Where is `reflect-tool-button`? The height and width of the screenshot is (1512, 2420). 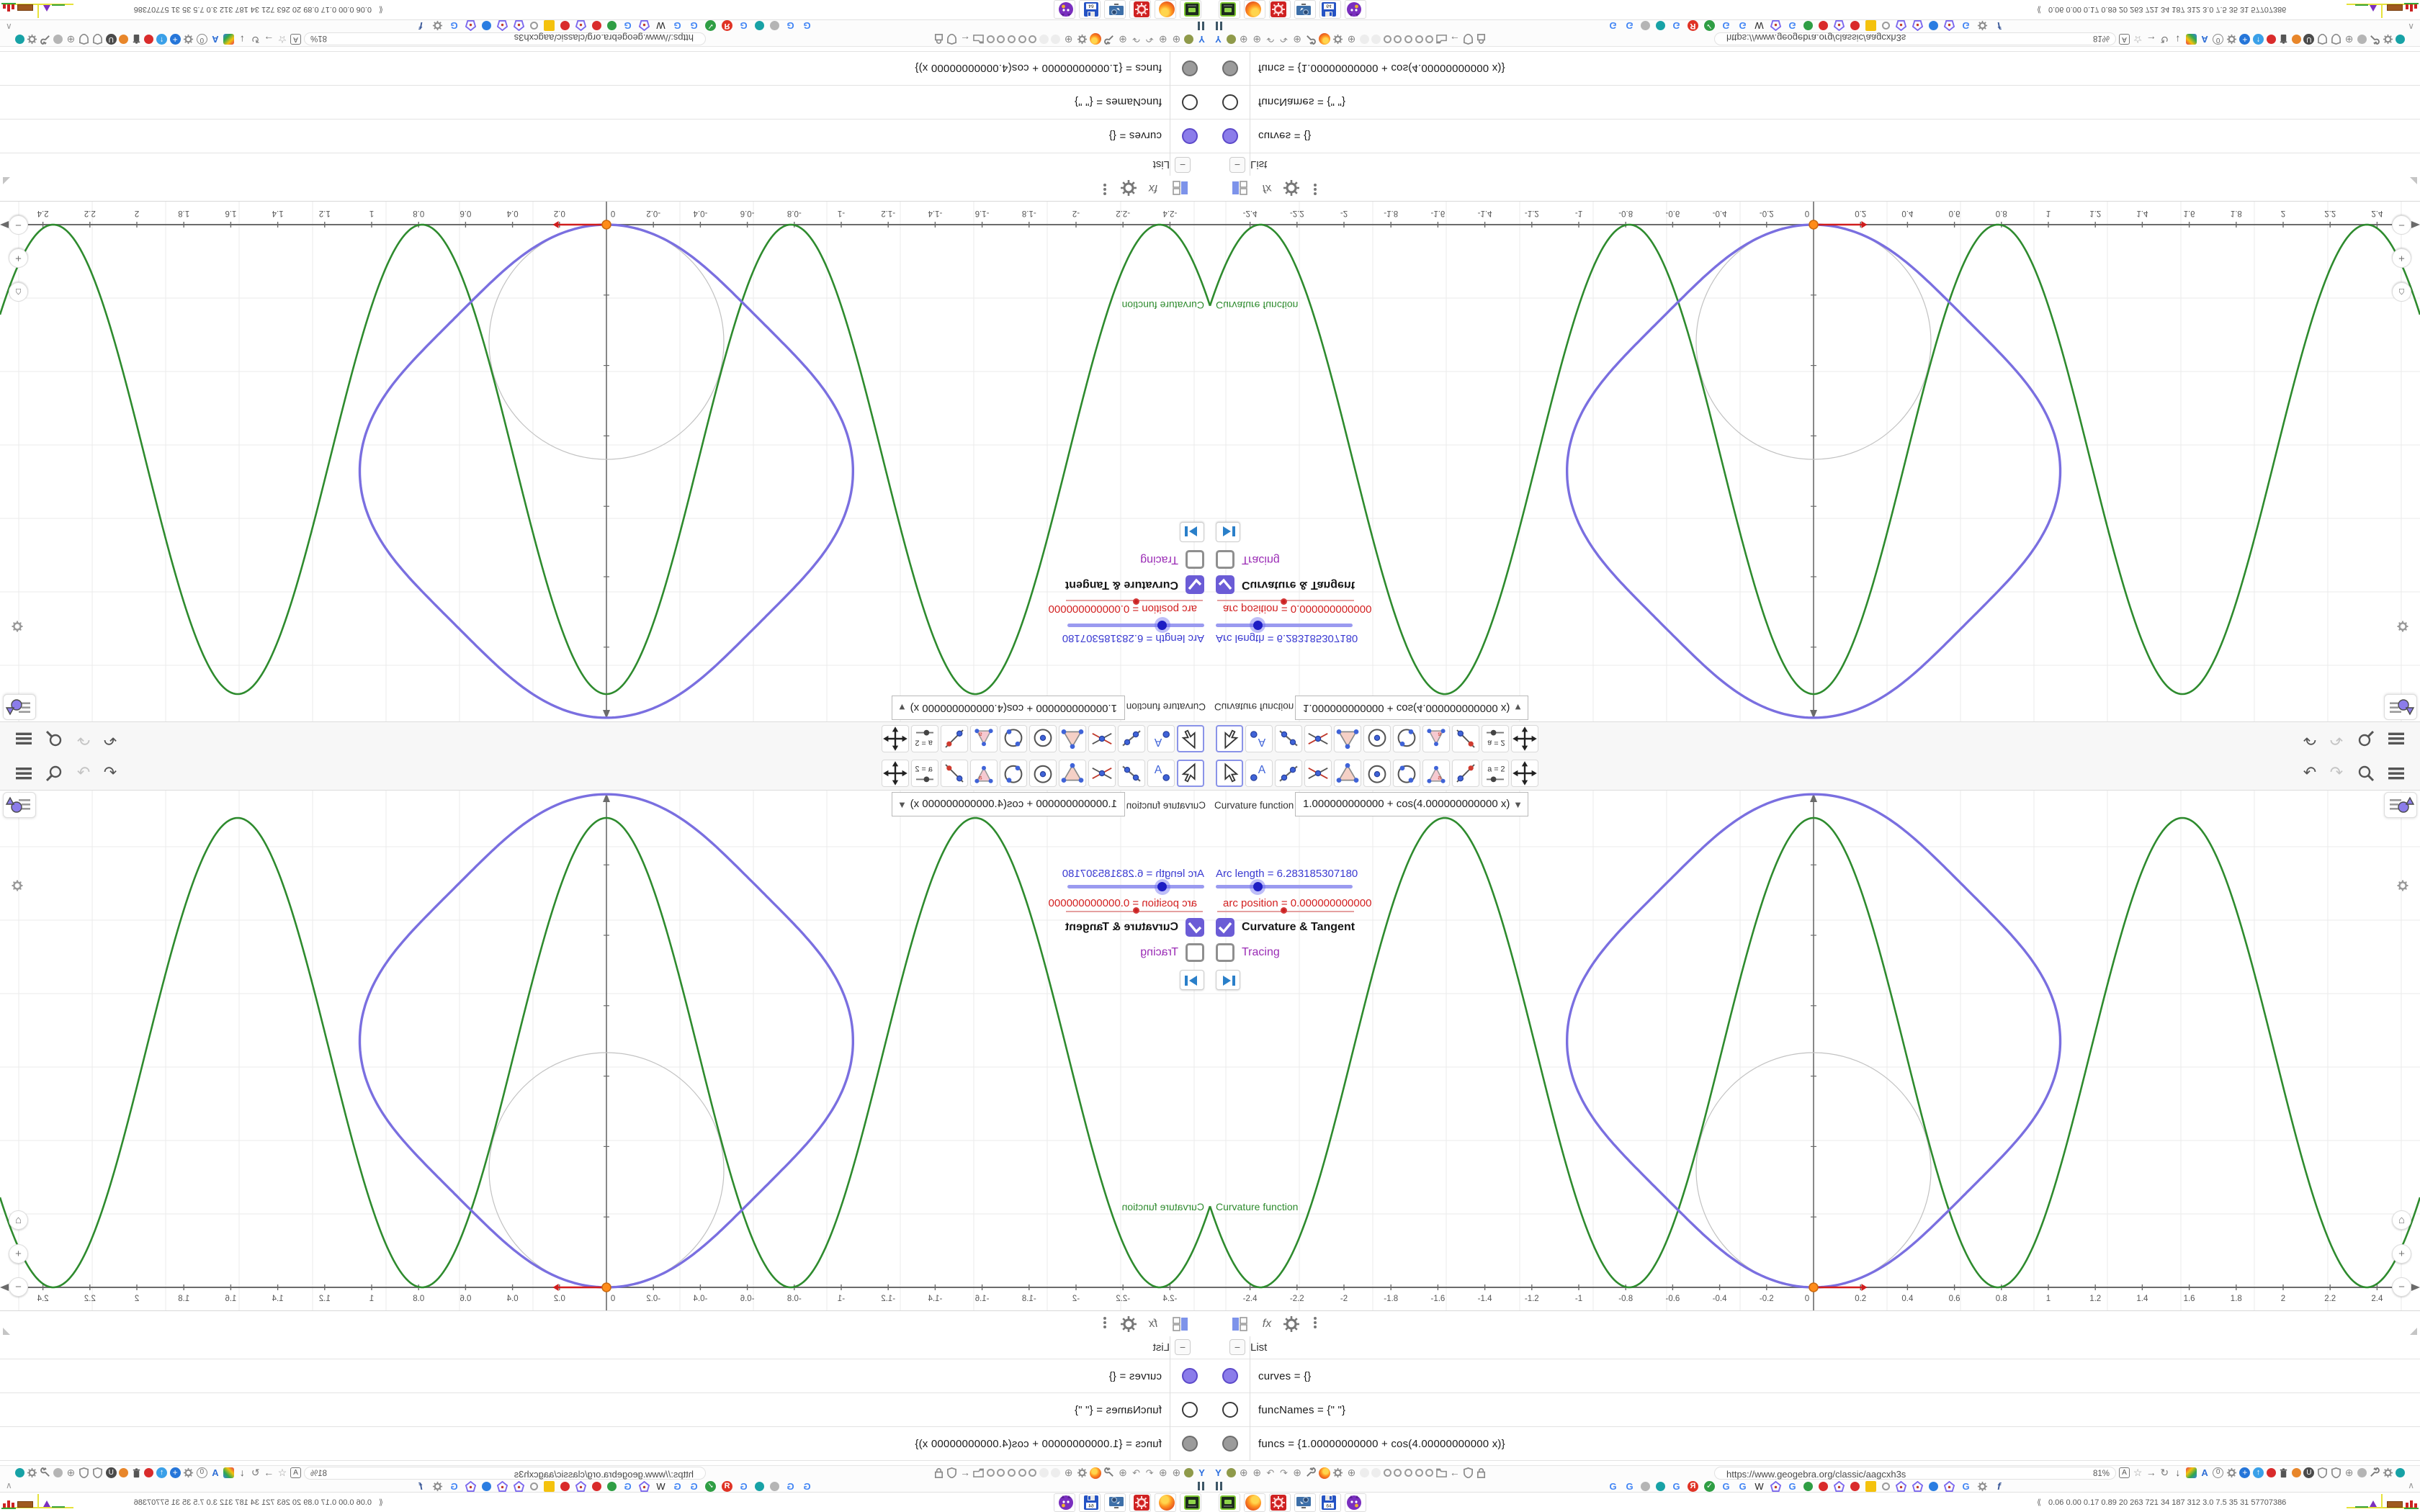
reflect-tool-button is located at coordinates (955, 773).